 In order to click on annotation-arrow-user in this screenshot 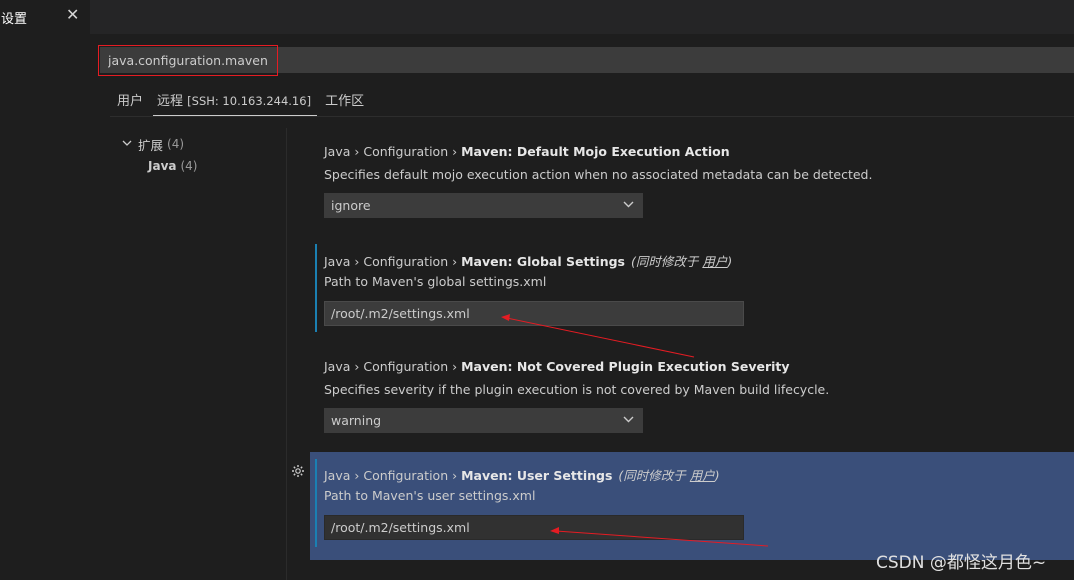, I will do `click(662, 538)`.